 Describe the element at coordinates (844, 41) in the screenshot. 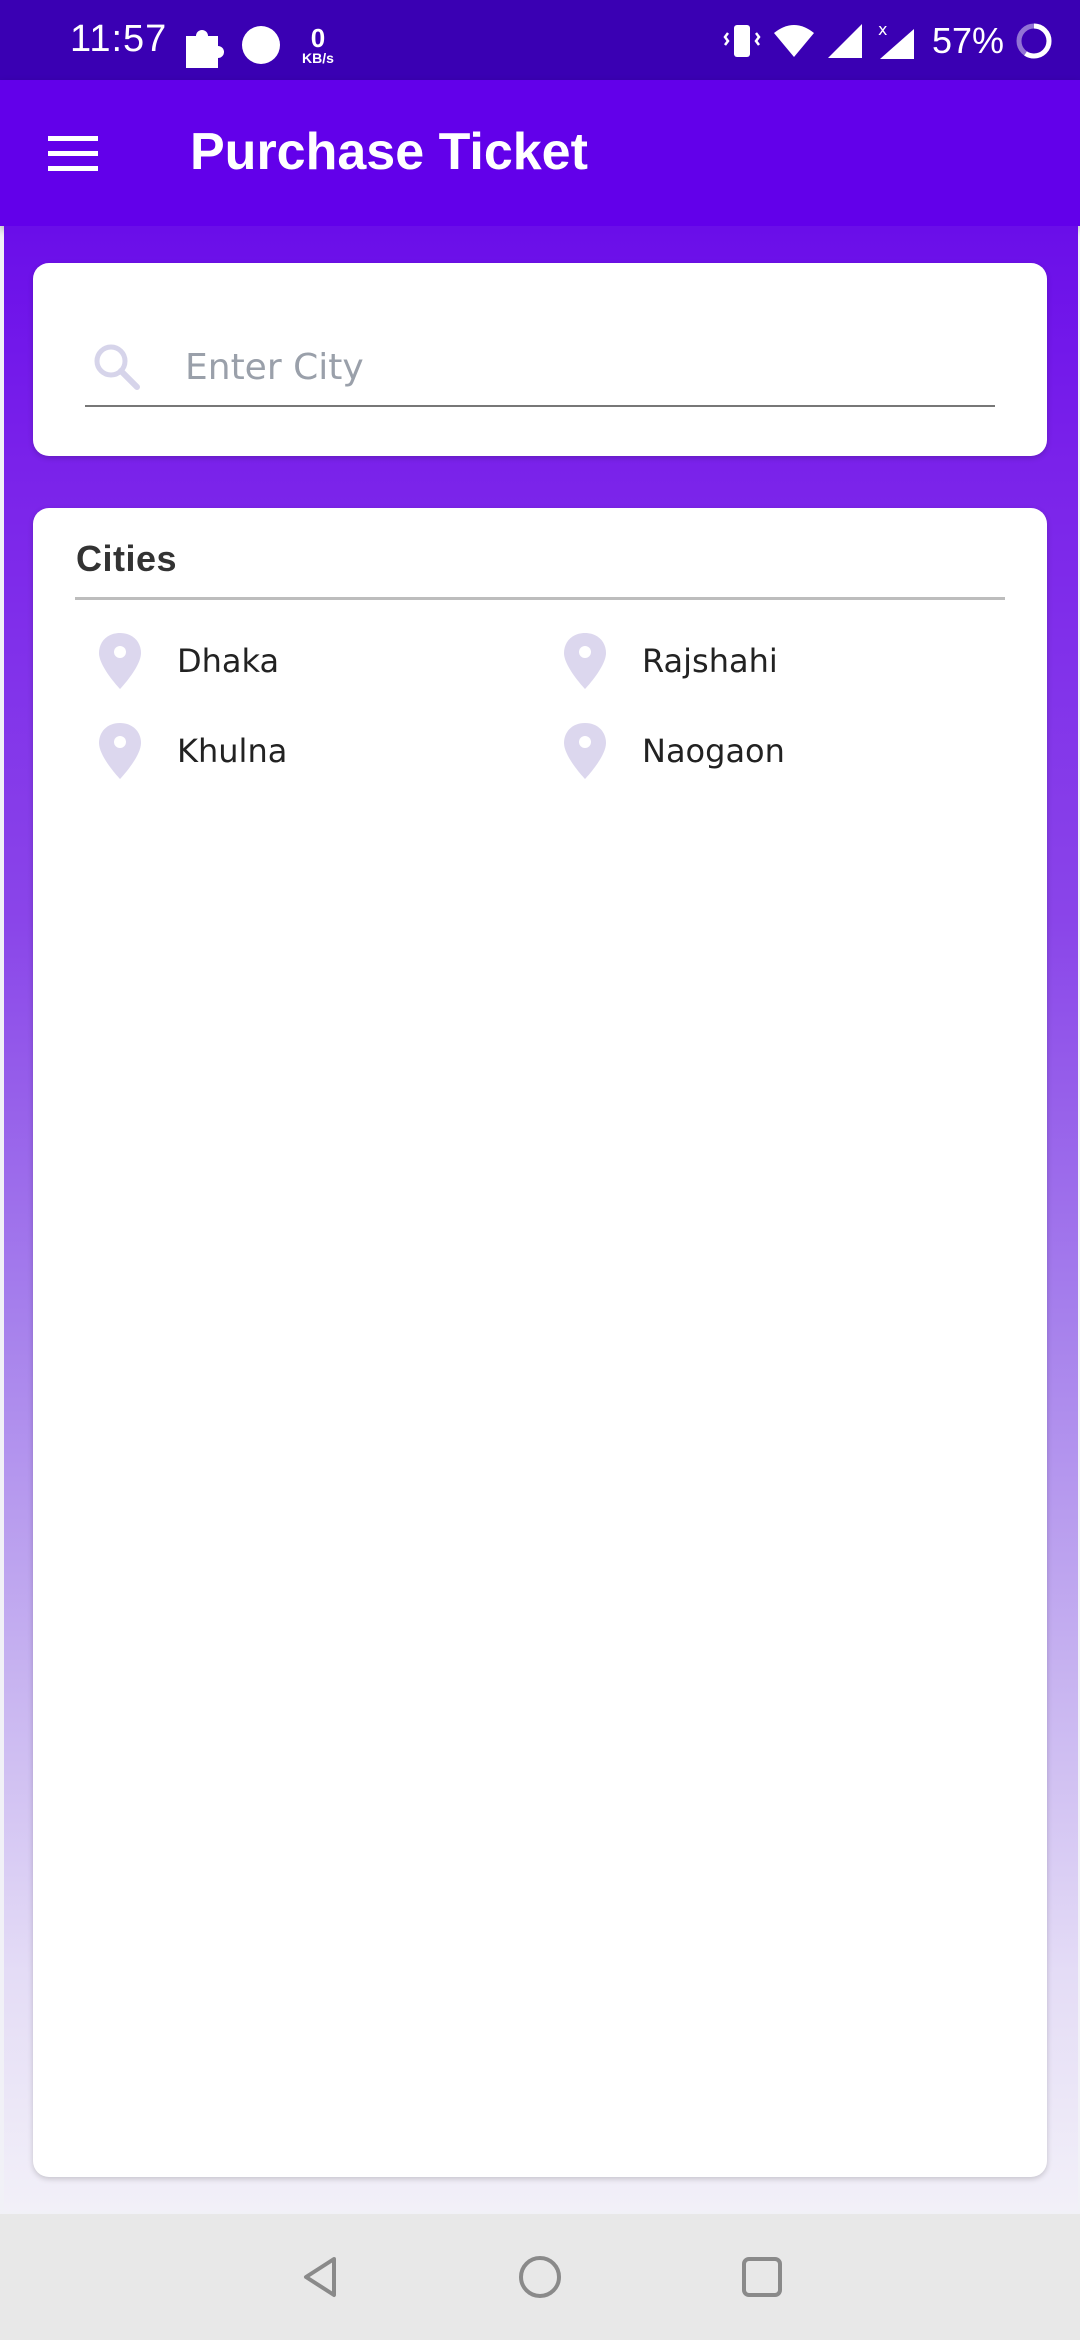

I see `signal-icon` at that location.